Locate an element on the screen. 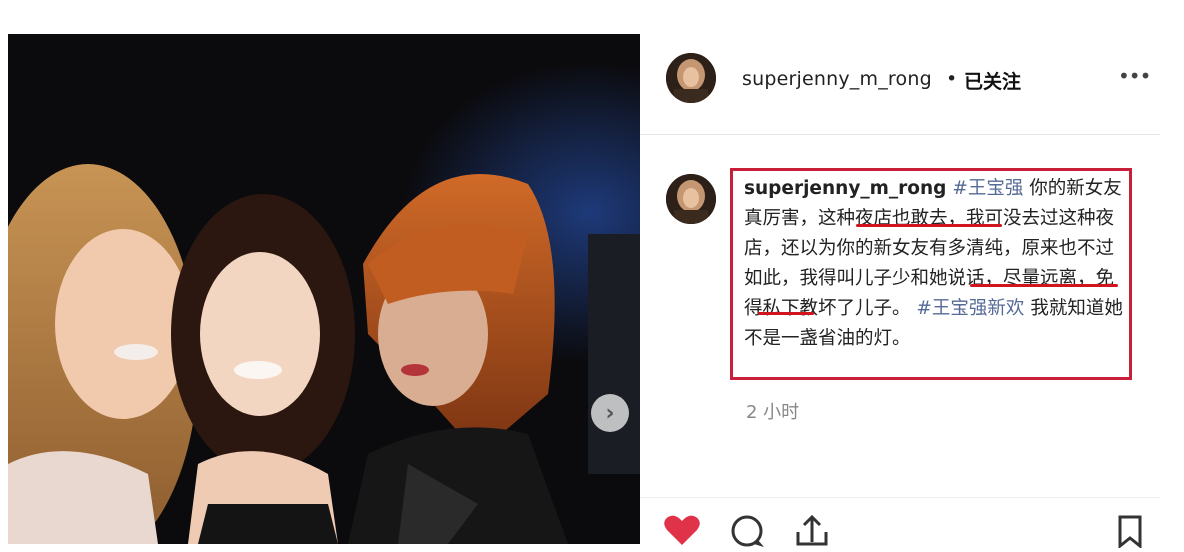 This screenshot has height=552, width=1184. hashtag-link: #王宝强 is located at coordinates (987, 188).